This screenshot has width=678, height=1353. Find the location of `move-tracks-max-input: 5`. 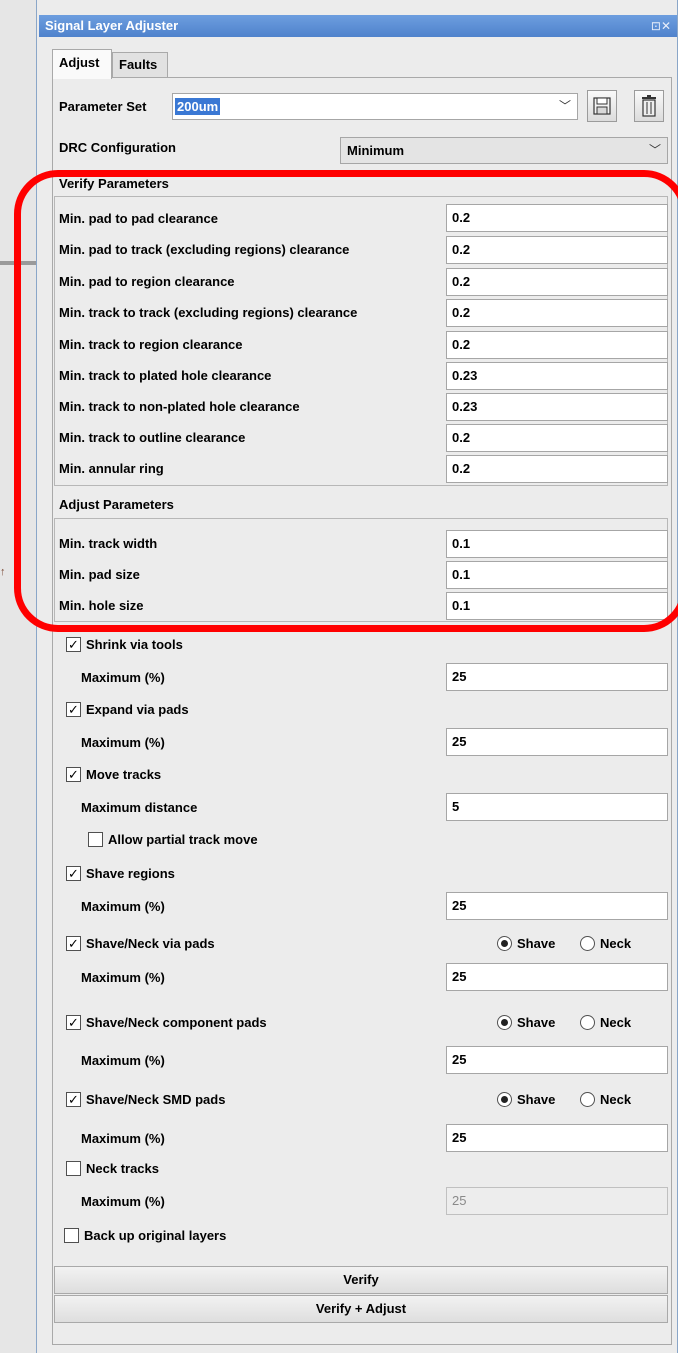

move-tracks-max-input: 5 is located at coordinates (557, 807).